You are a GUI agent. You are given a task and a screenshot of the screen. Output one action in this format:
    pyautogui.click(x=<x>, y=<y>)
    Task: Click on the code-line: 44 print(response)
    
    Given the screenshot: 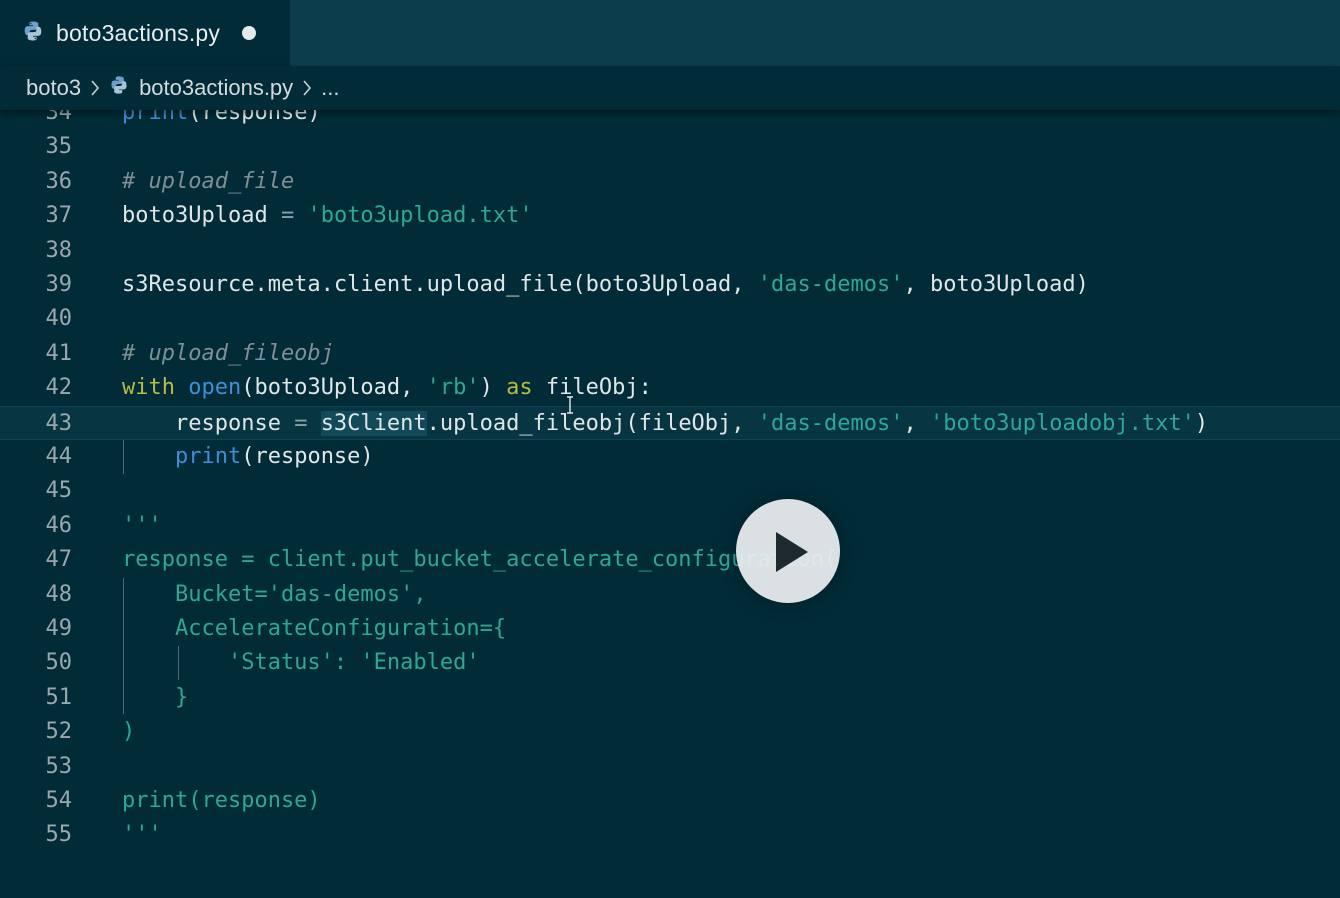 What is the action you would take?
    pyautogui.click(x=670, y=457)
    